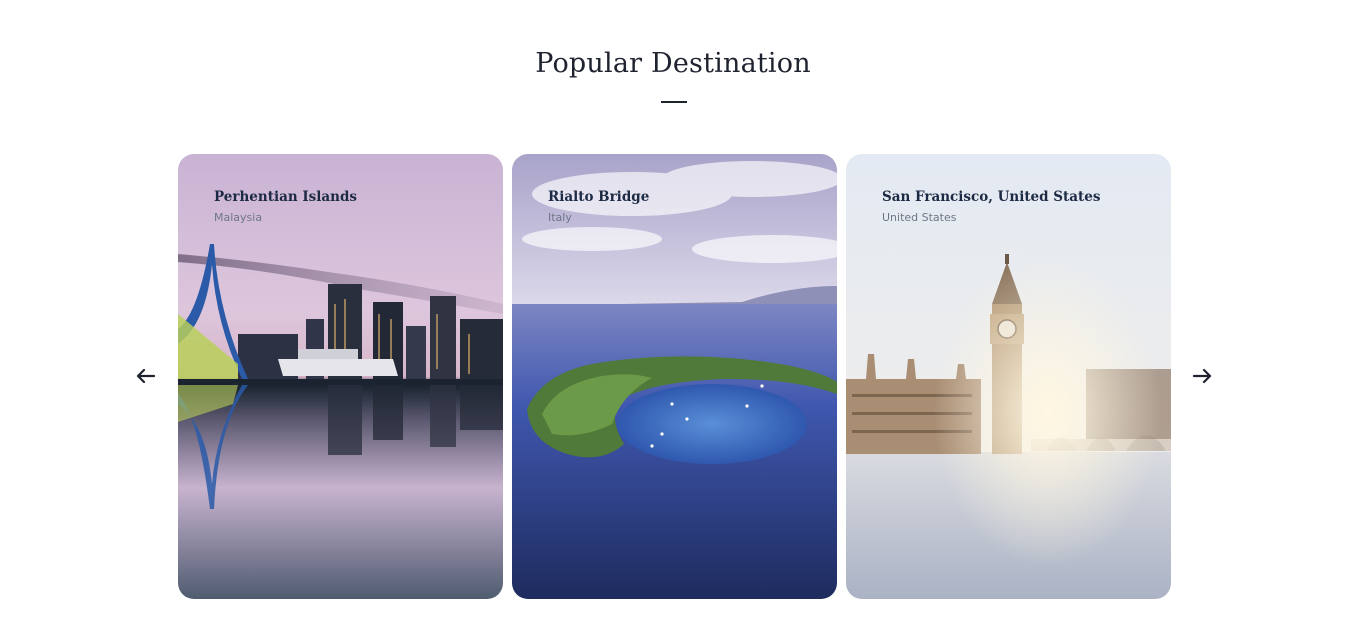 The height and width of the screenshot is (619, 1346). I want to click on carousel-prev-button, so click(146, 376).